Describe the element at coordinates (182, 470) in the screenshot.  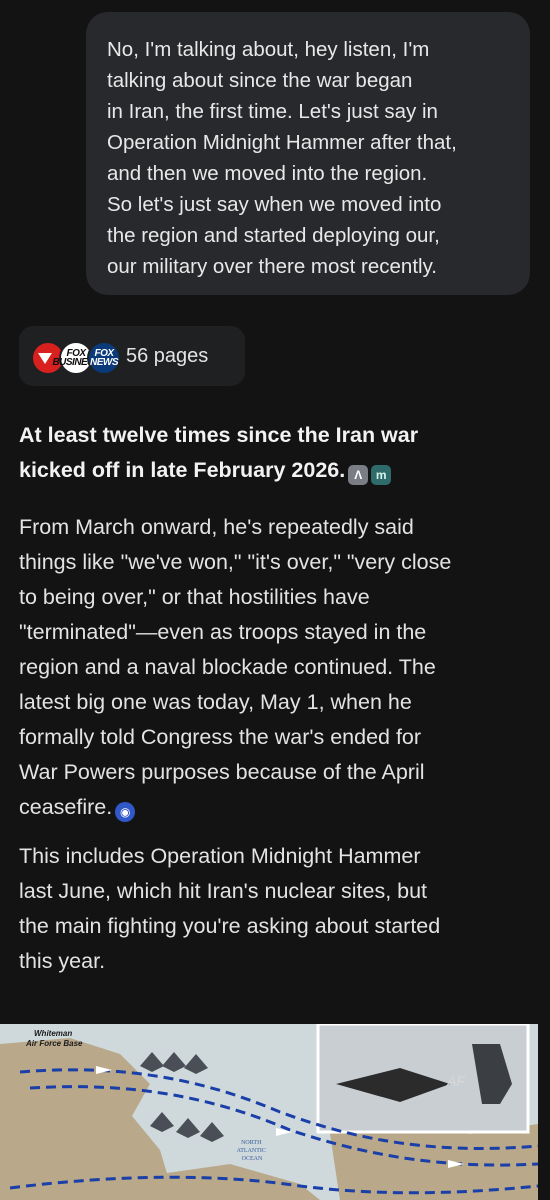
I see `headline-line: kicked off in late February 2026.` at that location.